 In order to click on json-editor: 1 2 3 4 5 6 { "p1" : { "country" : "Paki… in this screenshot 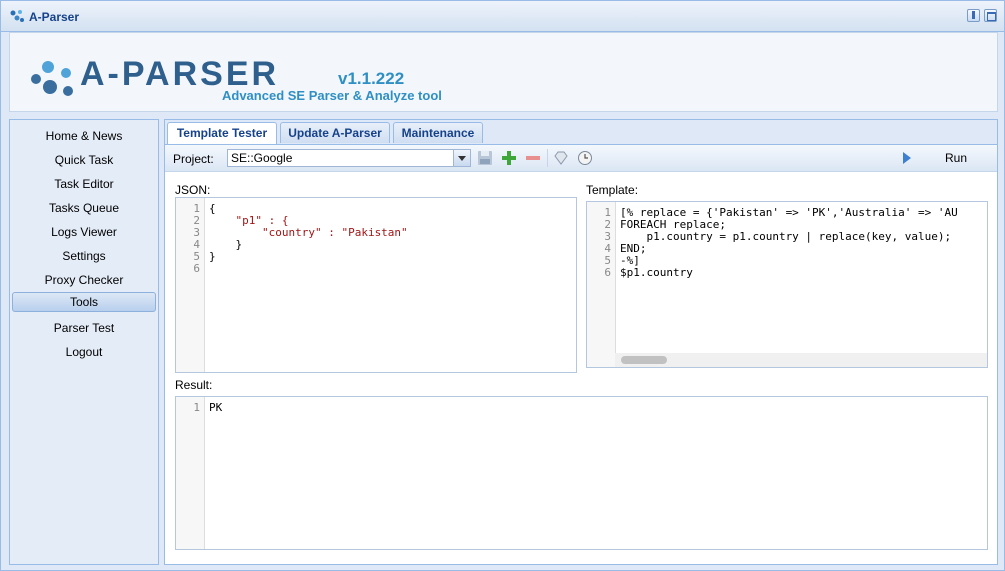, I will do `click(376, 285)`.